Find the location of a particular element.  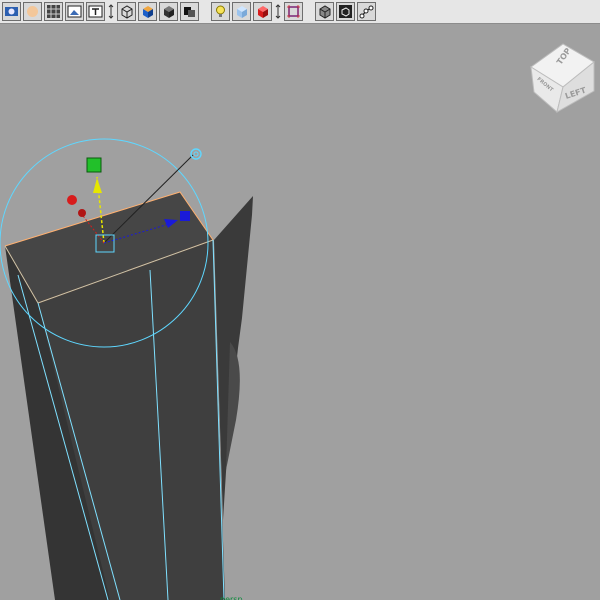

red-cube-icon is located at coordinates (263, 12).